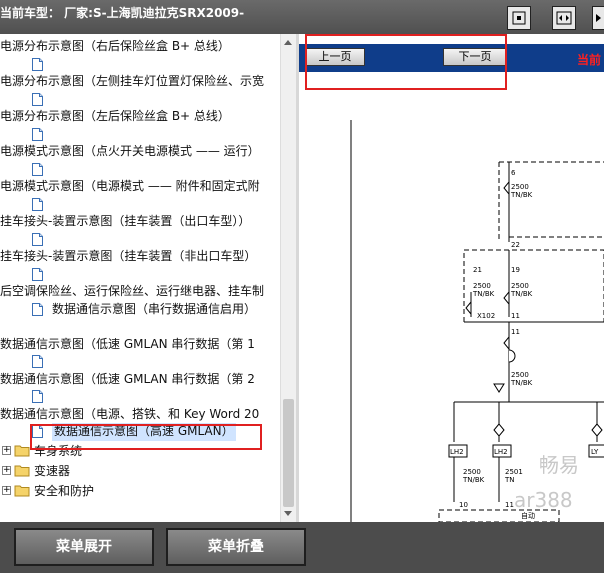 Image resolution: width=604 pixels, height=573 pixels. What do you see at coordinates (140, 222) in the screenshot?
I see `tree-item: 挂车接头-装置示意图（挂车装置（出口车型））` at bounding box center [140, 222].